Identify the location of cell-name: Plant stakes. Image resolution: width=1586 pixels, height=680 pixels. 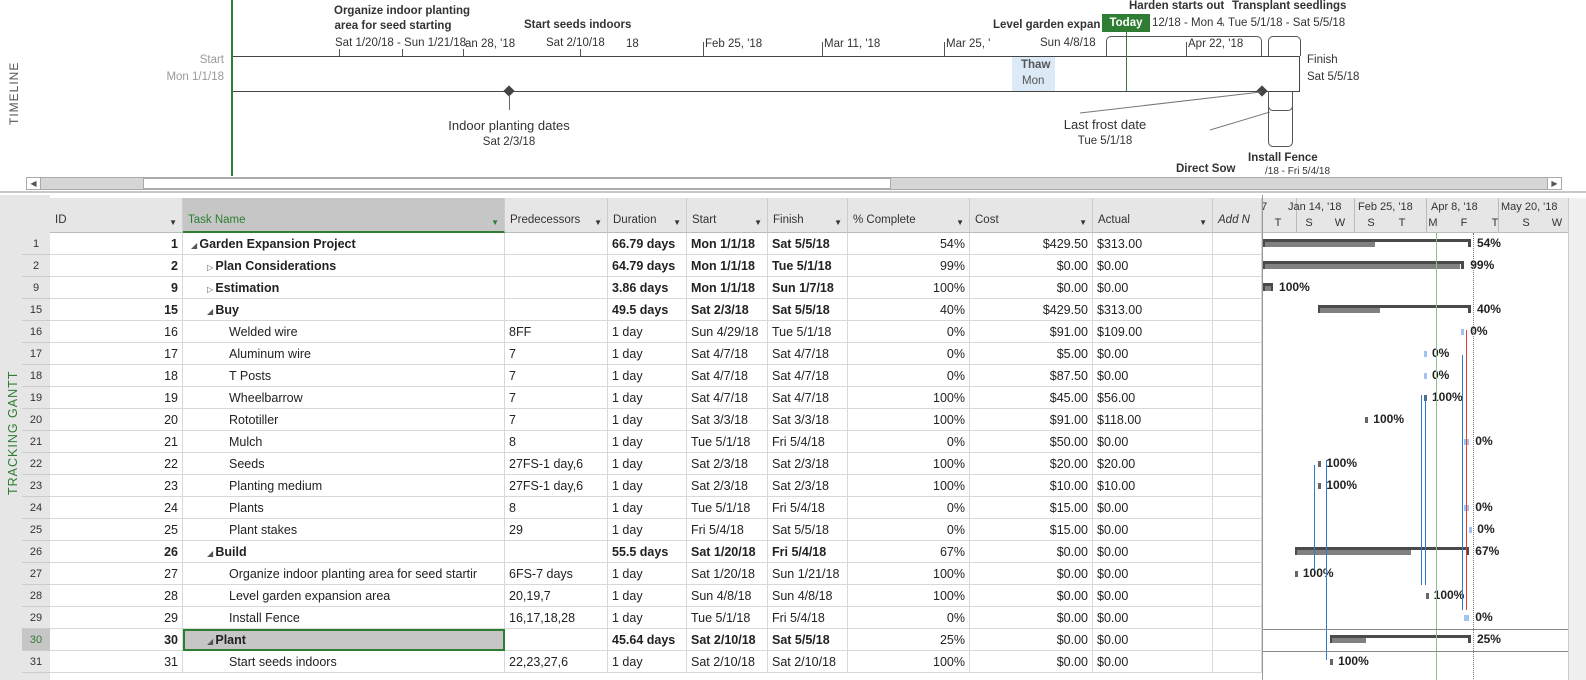
(344, 530).